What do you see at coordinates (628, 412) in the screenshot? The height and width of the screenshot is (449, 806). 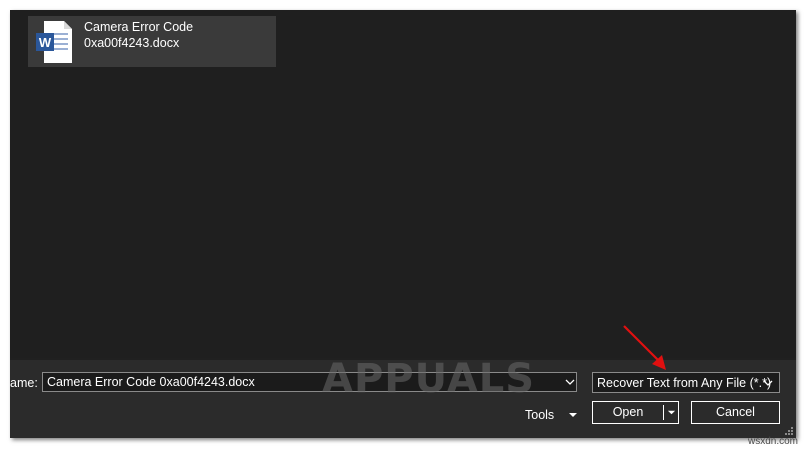 I see `open-button-label: Open` at bounding box center [628, 412].